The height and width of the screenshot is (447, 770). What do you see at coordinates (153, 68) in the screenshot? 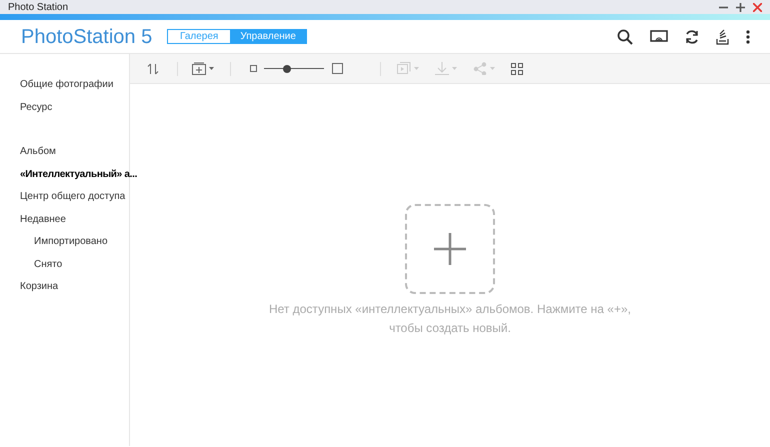
I see `sort-icon` at bounding box center [153, 68].